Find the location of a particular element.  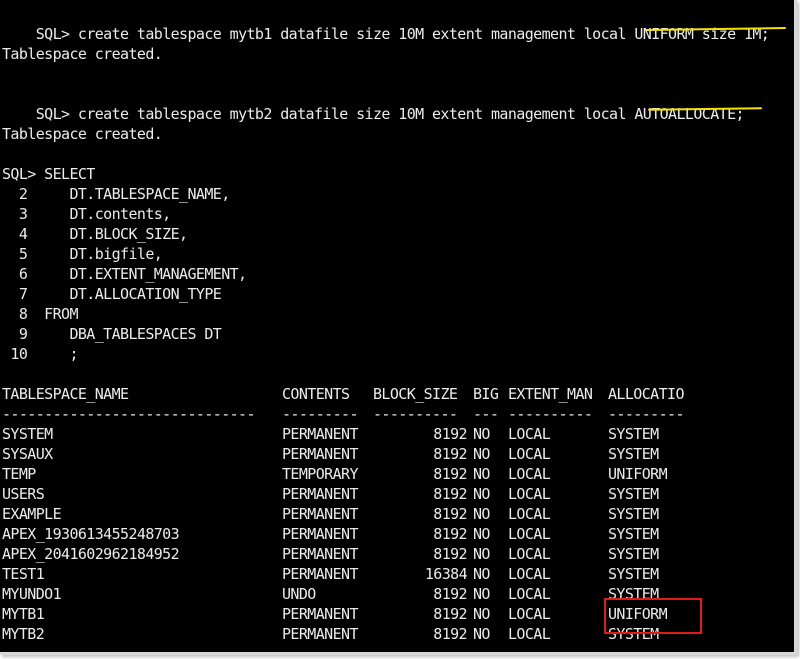

result-line-2: Tablespace created. is located at coordinates (82, 134).